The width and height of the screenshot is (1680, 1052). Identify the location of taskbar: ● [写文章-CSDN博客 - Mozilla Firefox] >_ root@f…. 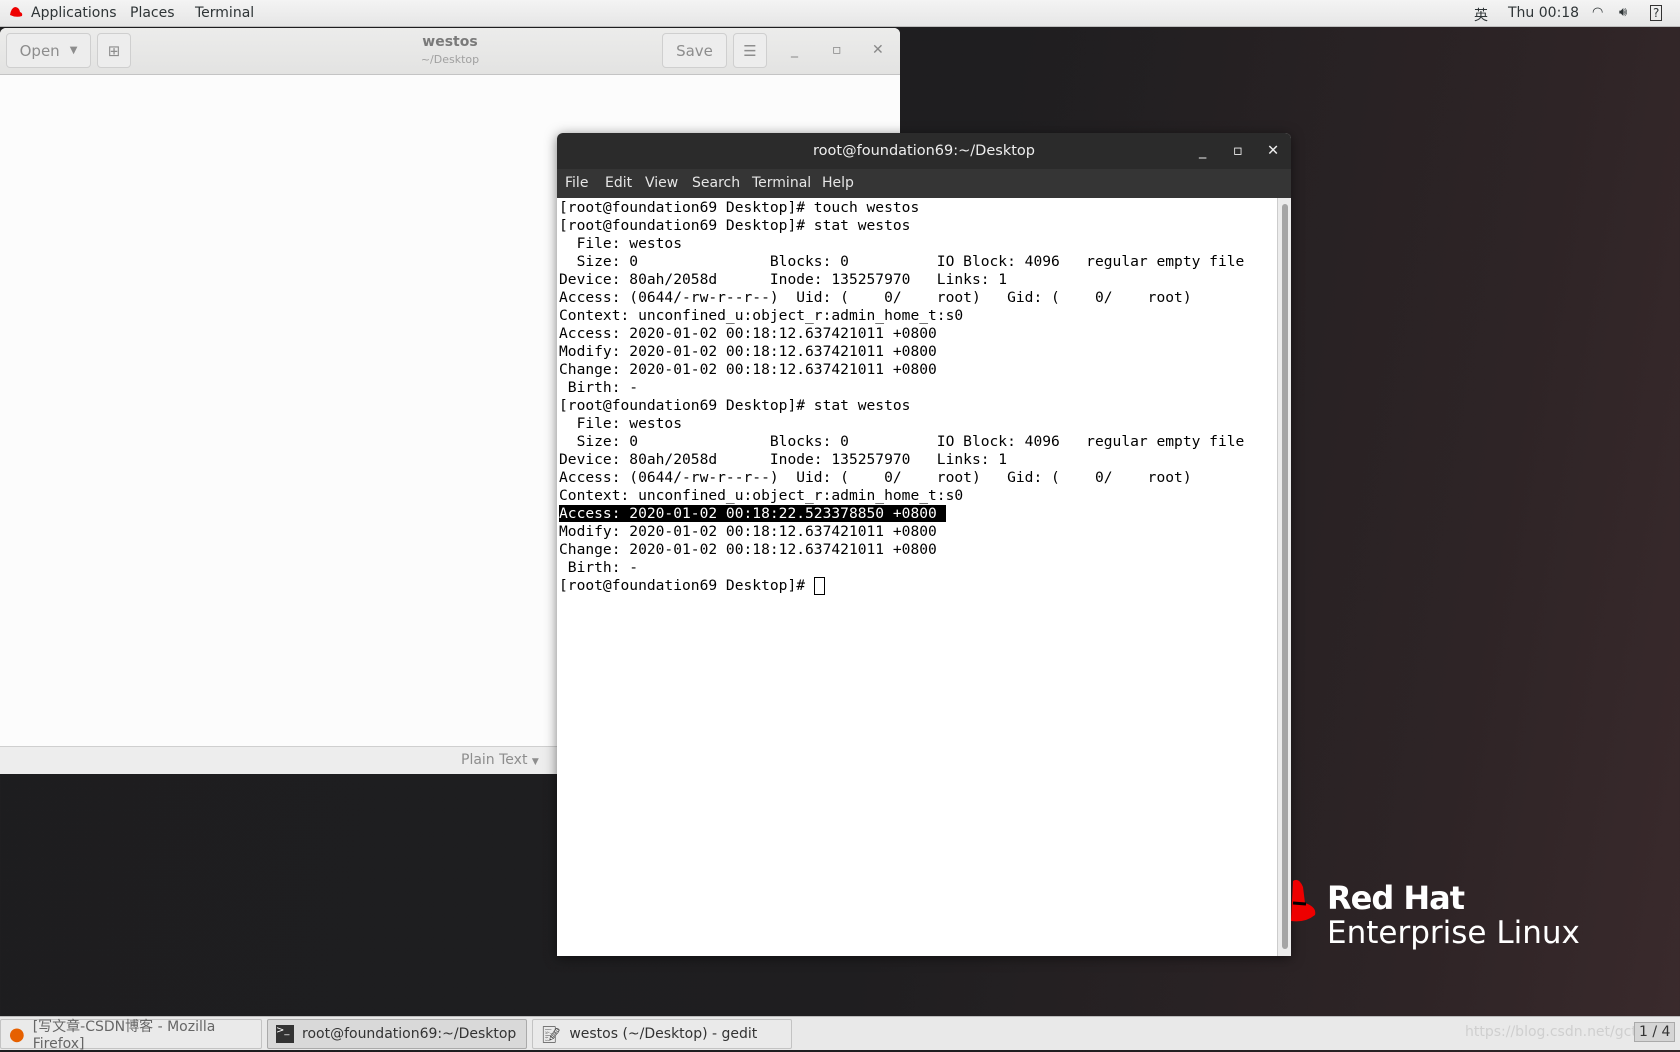
(840, 1034).